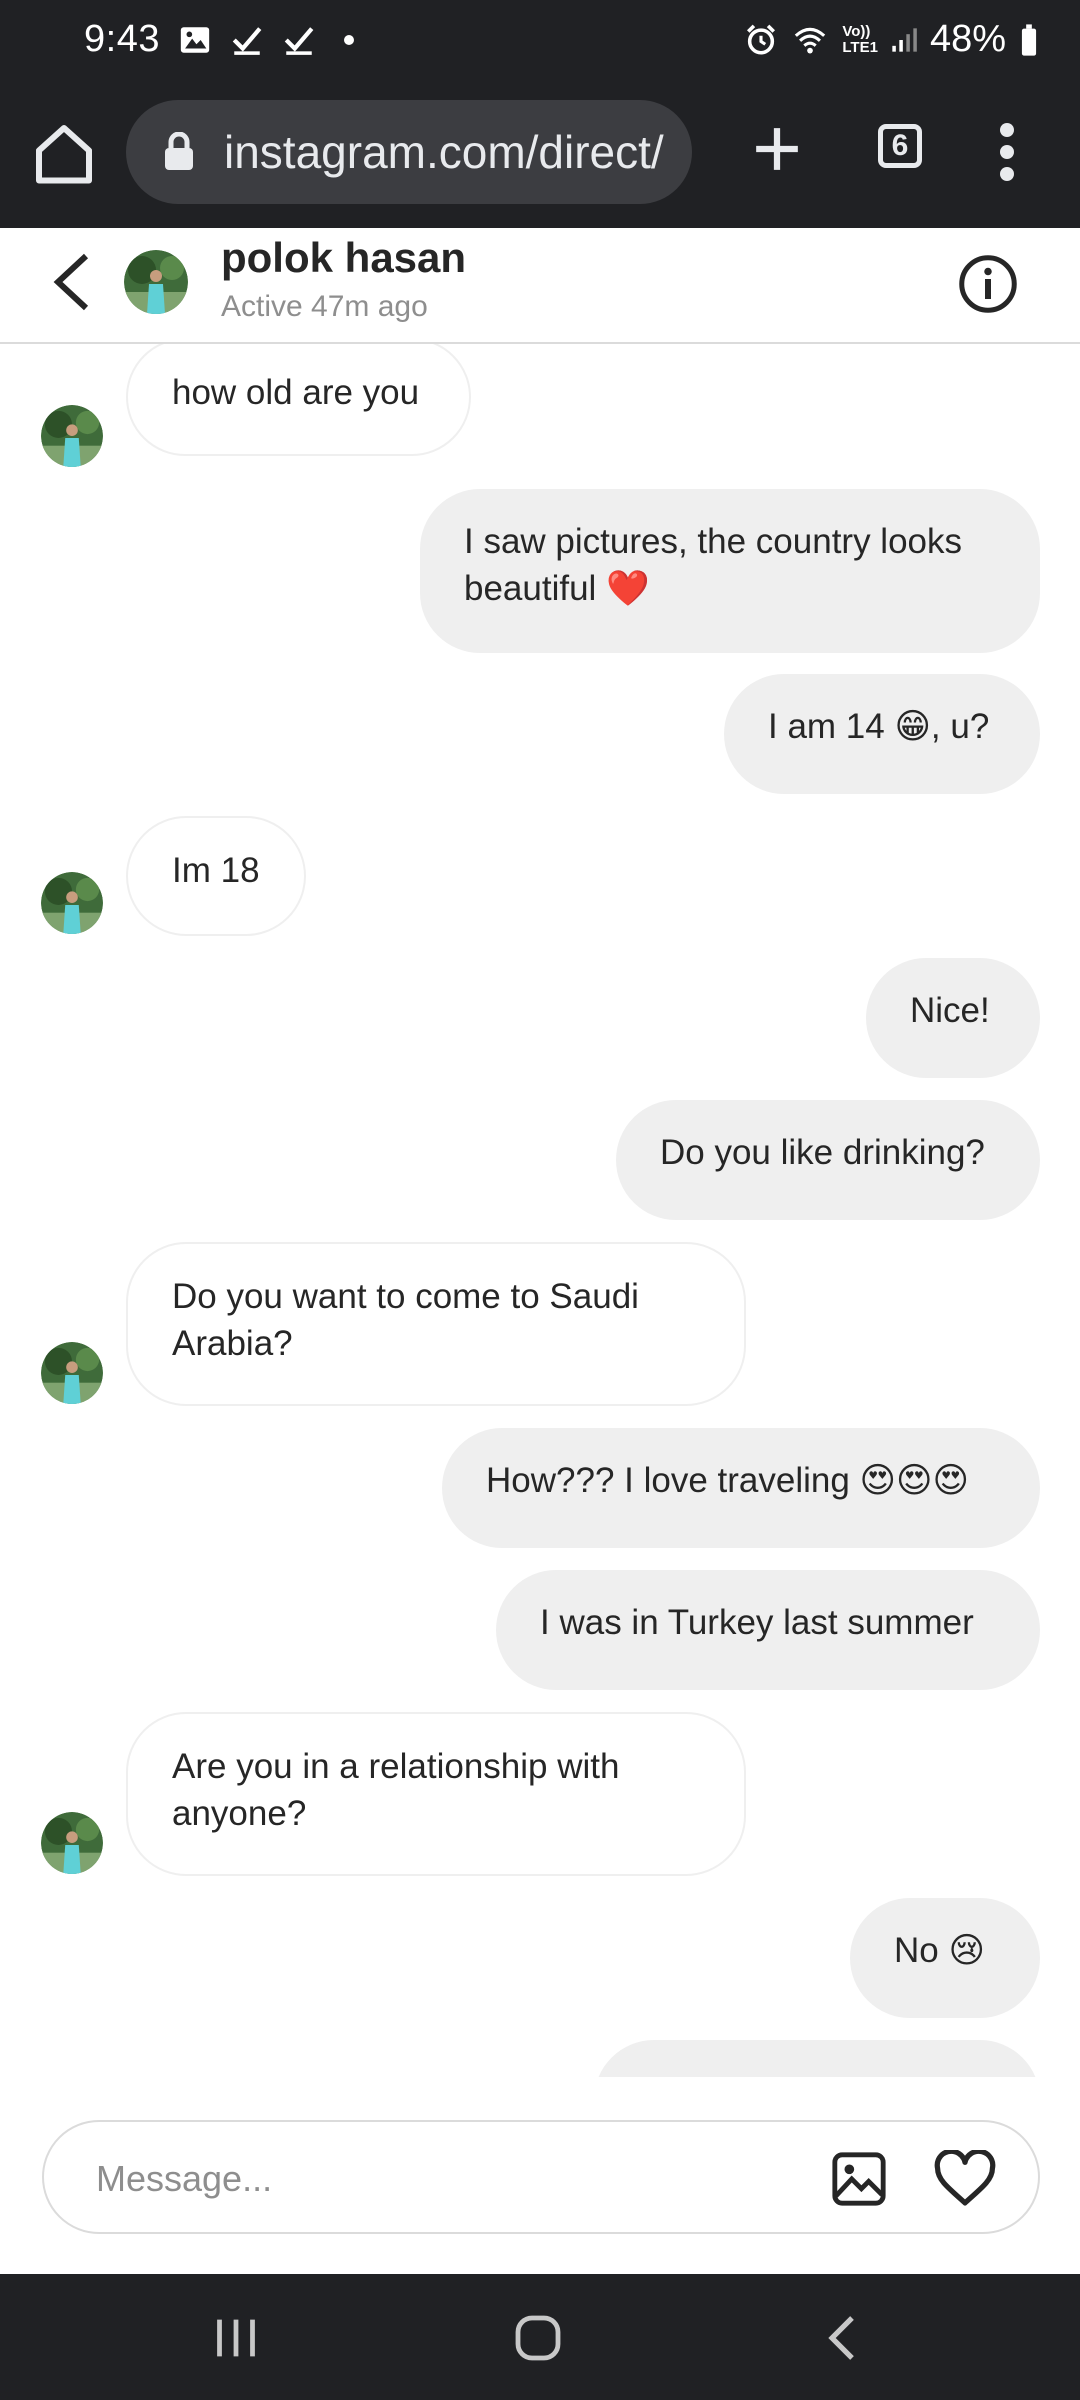  Describe the element at coordinates (967, 39) in the screenshot. I see `battery-percent: 48%` at that location.